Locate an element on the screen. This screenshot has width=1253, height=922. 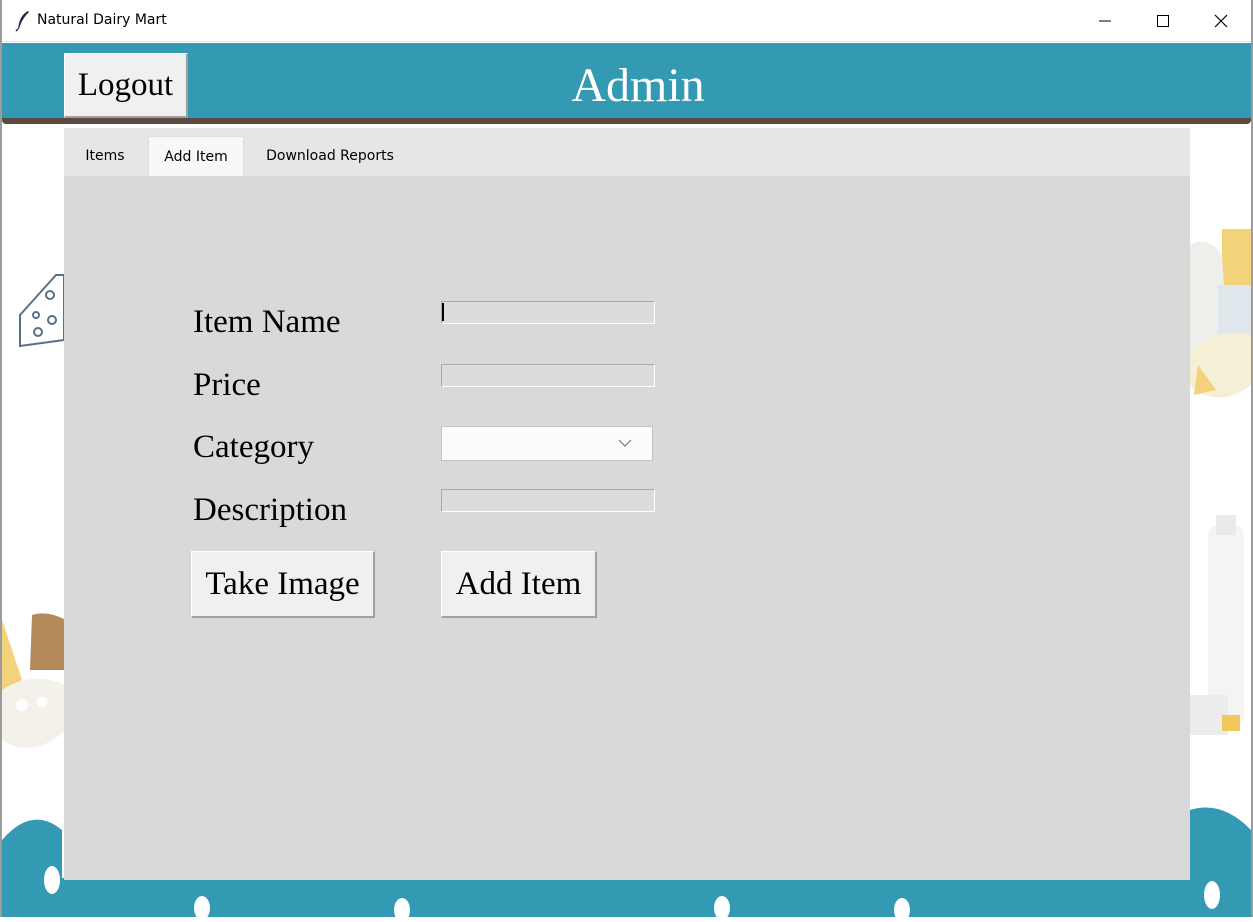
feather-icon is located at coordinates (23, 21).